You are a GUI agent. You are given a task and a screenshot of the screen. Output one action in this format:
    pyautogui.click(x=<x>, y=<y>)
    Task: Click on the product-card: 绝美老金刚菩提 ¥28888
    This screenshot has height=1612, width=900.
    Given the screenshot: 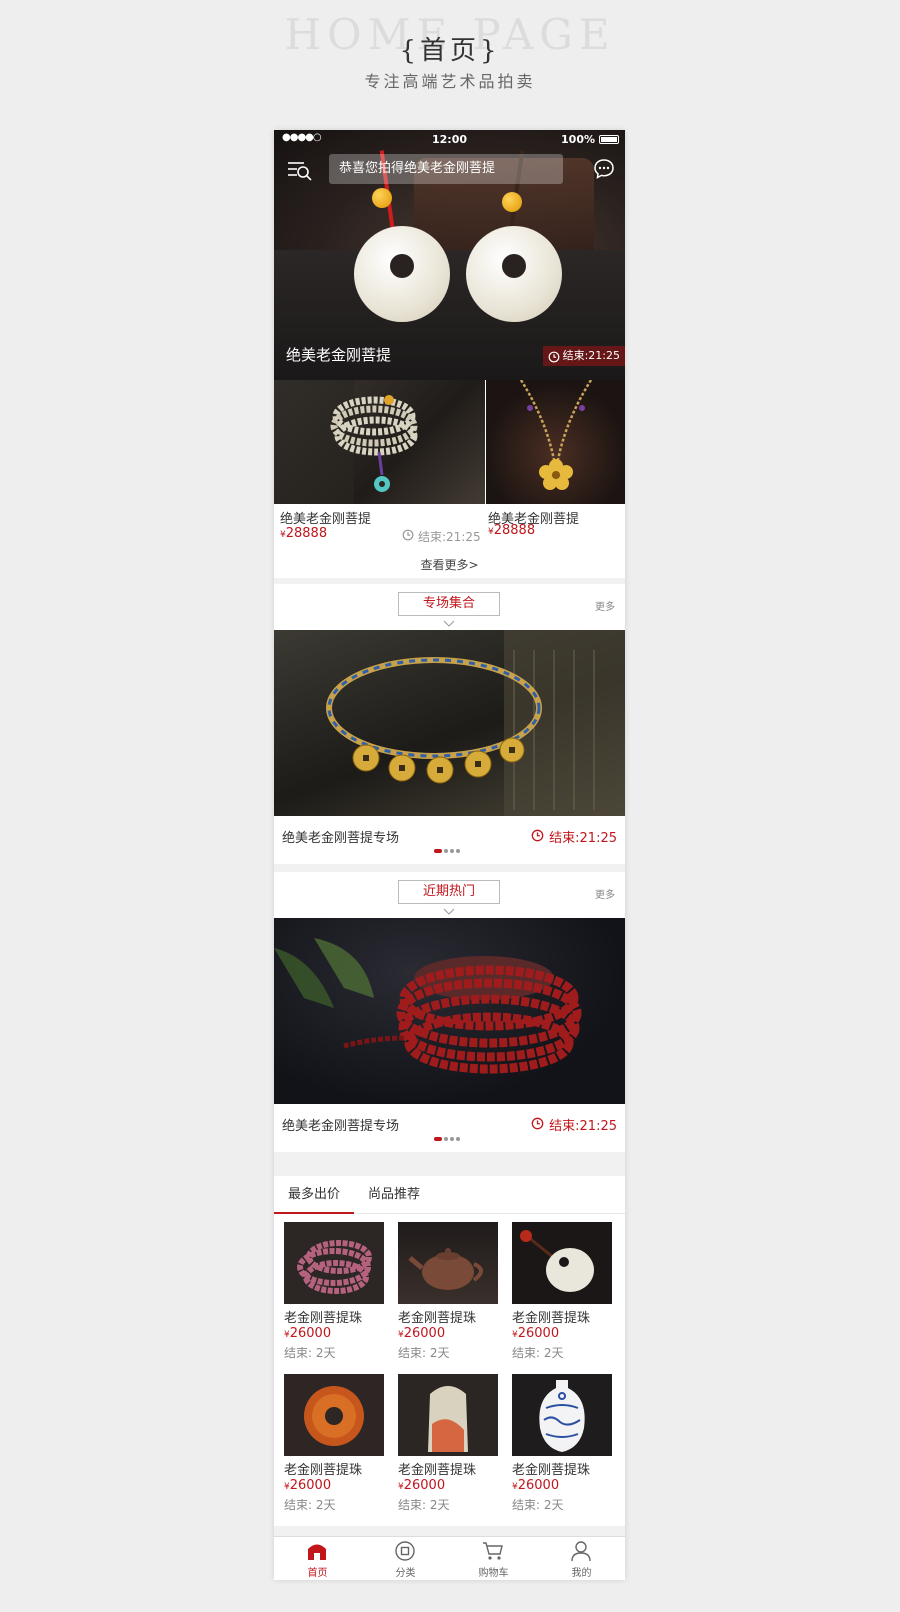 What is the action you would take?
    pyautogui.click(x=555, y=462)
    